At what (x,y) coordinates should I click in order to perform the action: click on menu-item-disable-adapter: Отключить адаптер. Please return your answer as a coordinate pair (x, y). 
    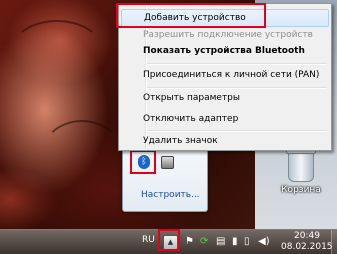
    Looking at the image, I should click on (225, 119).